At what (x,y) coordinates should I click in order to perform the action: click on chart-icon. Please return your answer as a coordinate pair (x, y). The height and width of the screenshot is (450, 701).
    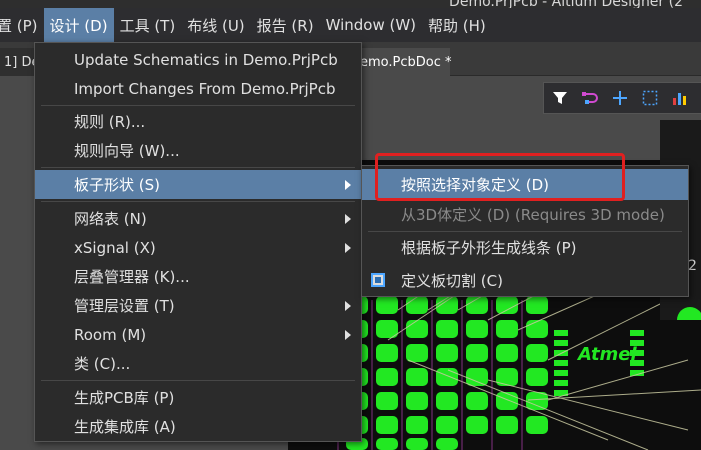
    Looking at the image, I should click on (680, 98).